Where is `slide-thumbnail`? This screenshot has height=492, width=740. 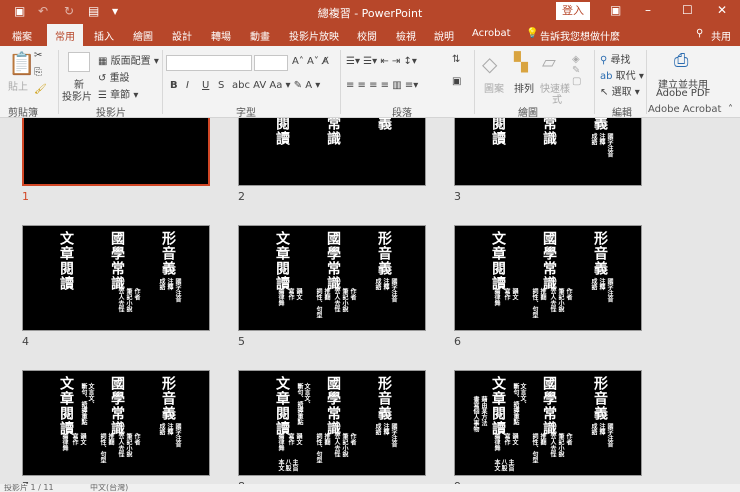 slide-thumbnail is located at coordinates (116, 152).